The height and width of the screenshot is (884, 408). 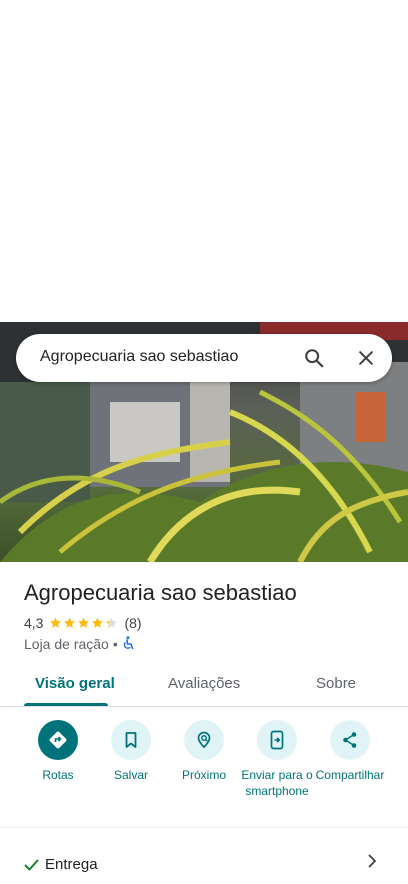 I want to click on check-icon, so click(x=31, y=865).